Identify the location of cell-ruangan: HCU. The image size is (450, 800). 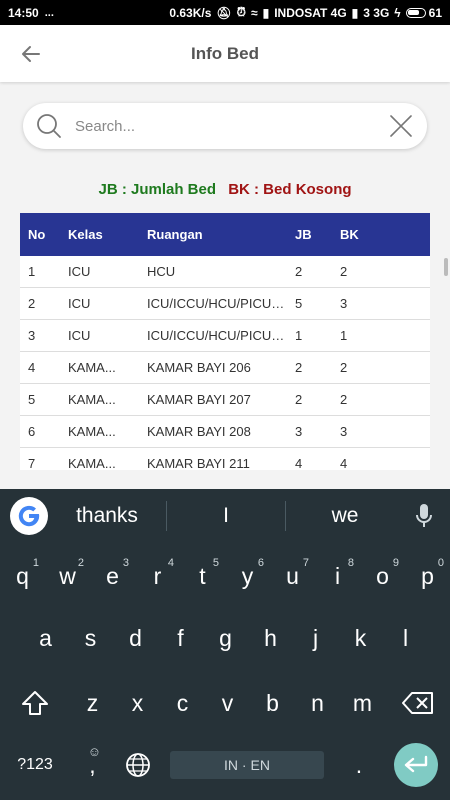
(161, 271).